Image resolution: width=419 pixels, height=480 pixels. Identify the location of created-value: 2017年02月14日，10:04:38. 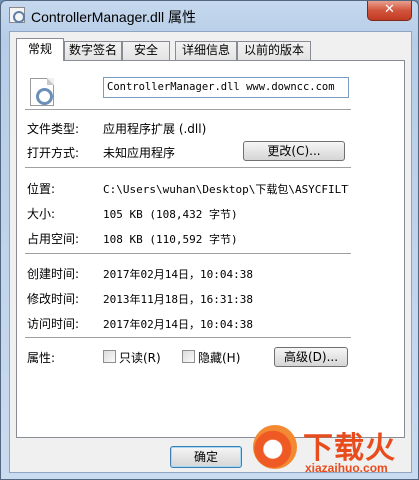
(178, 274).